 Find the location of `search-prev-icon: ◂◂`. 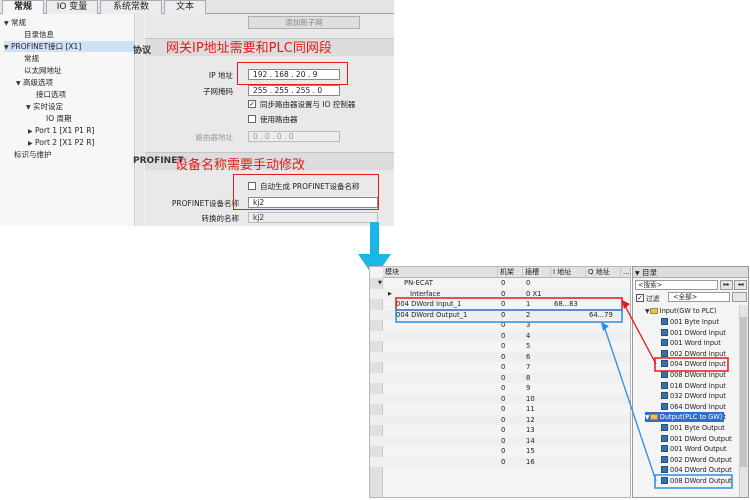

search-prev-icon: ◂◂ is located at coordinates (740, 285).